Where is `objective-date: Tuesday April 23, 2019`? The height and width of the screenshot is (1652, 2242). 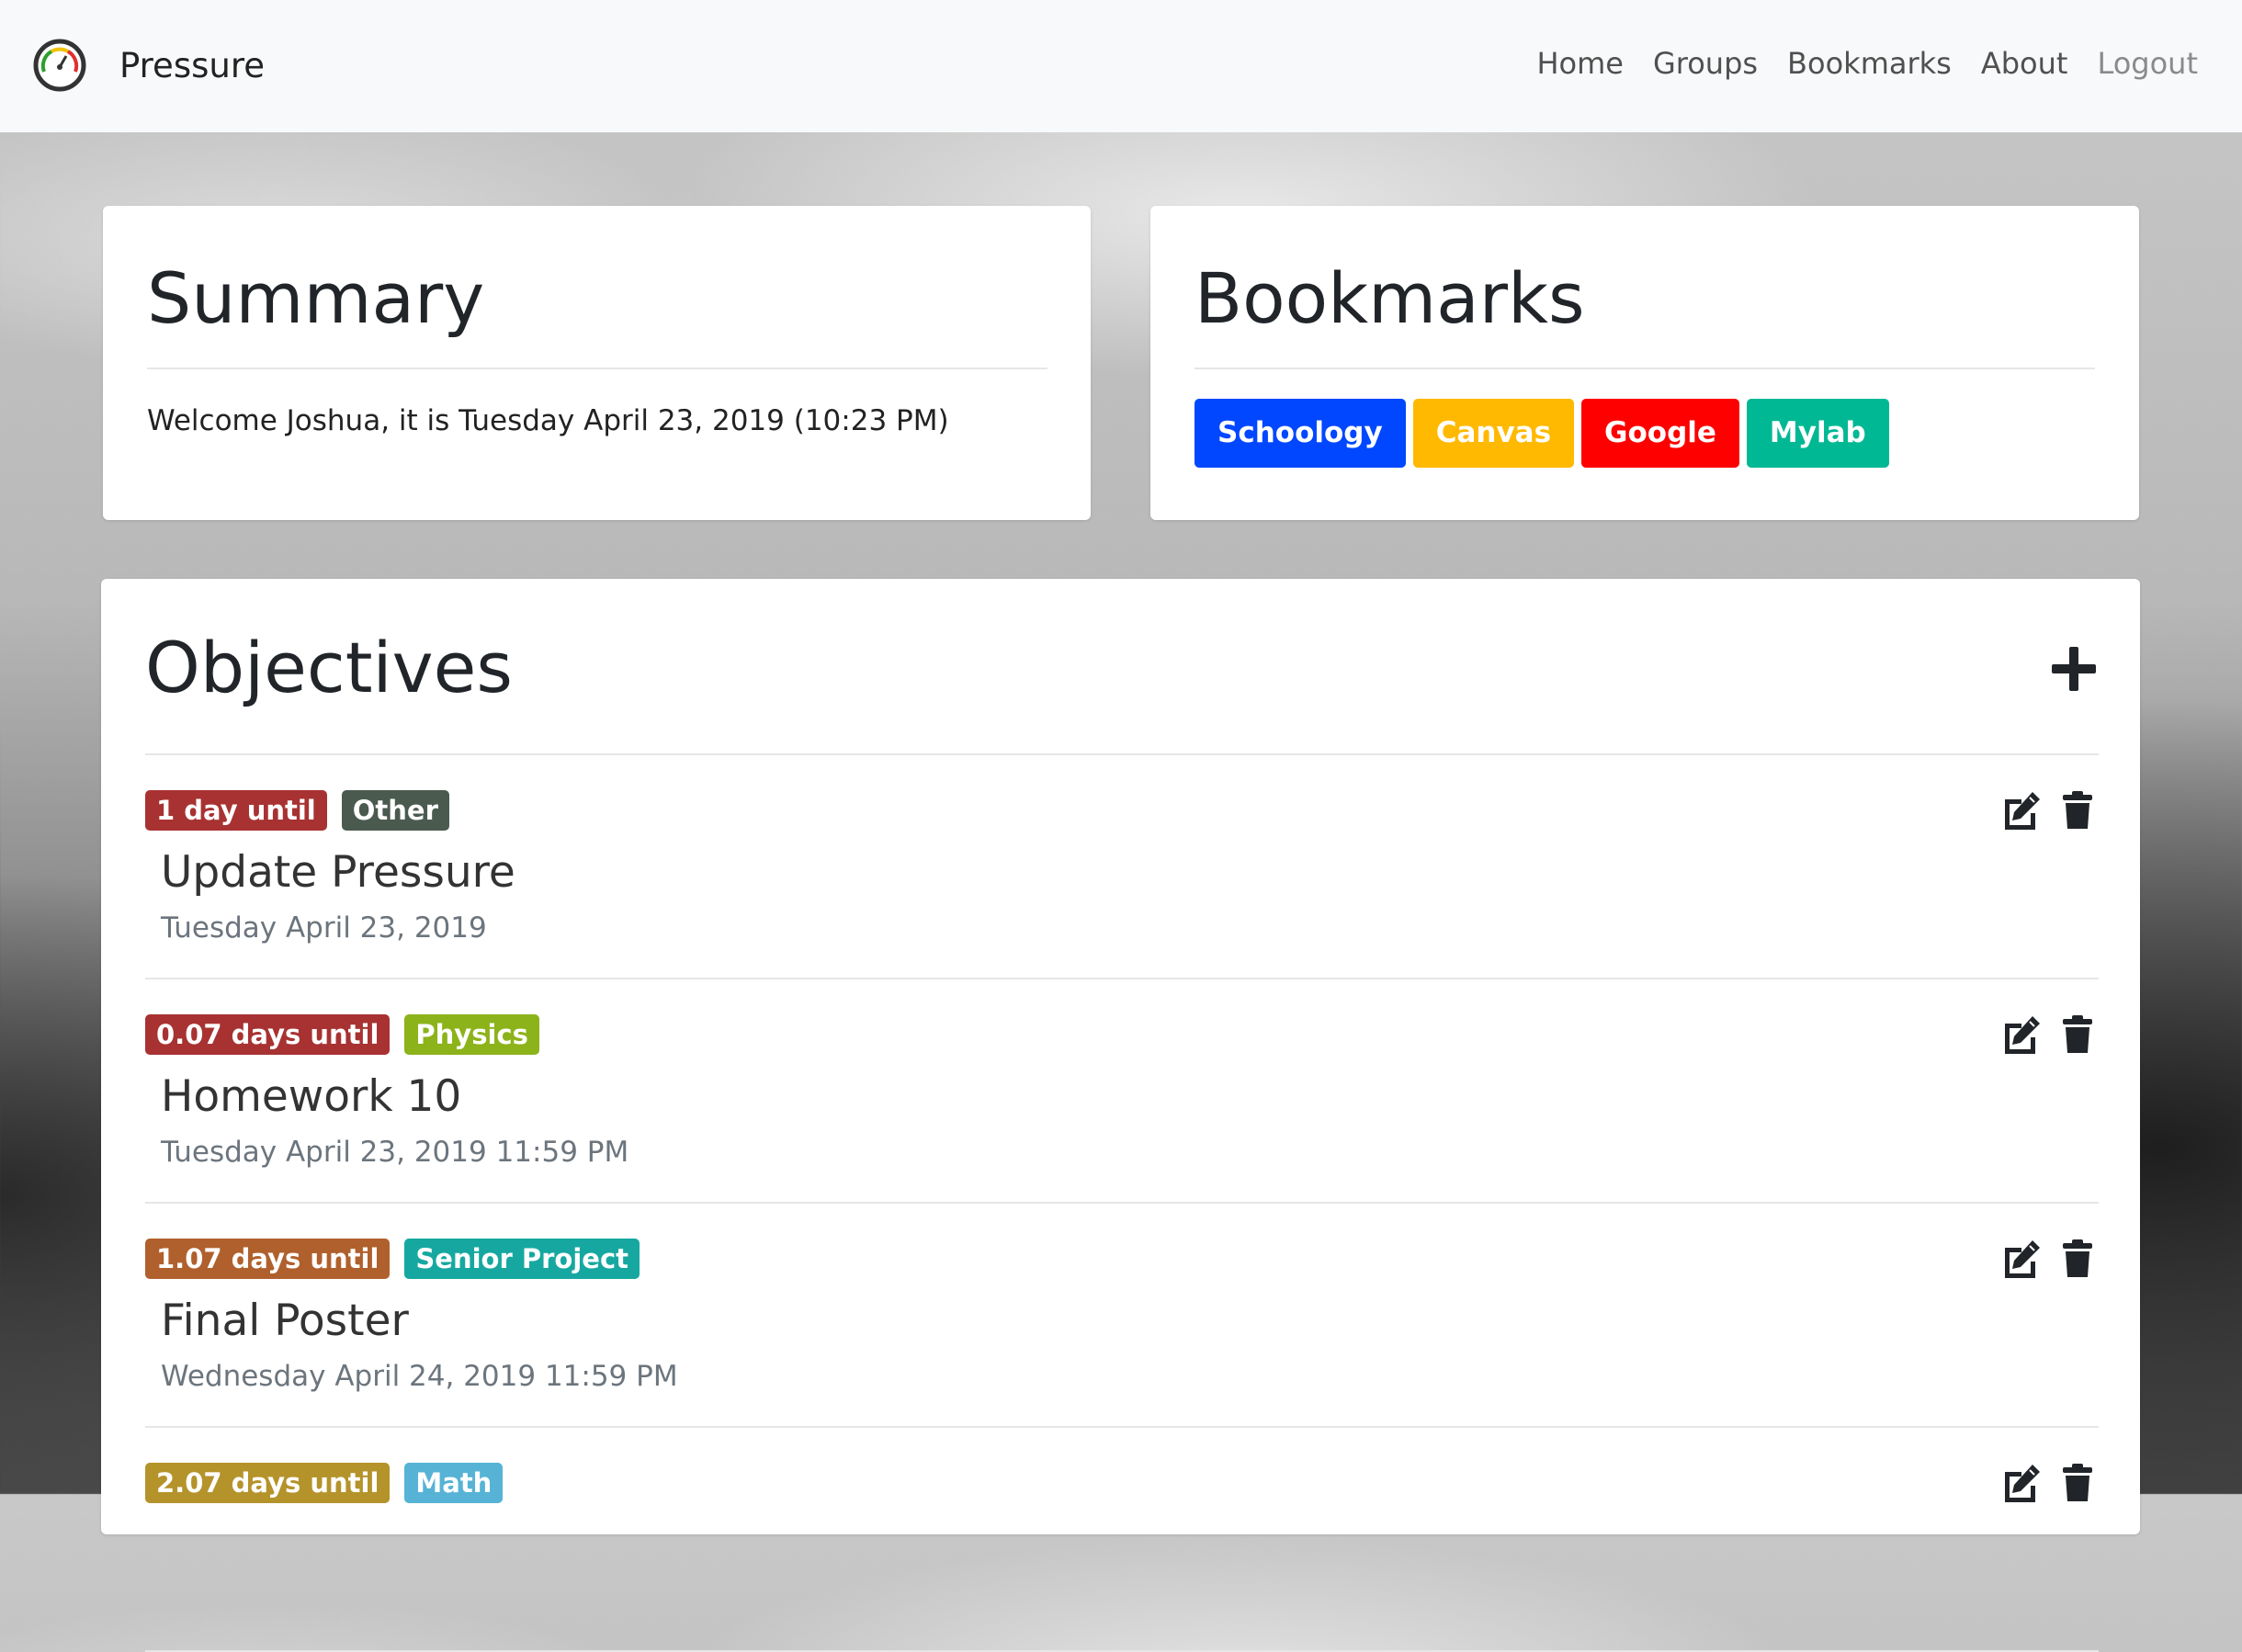 objective-date: Tuesday April 23, 2019 is located at coordinates (324, 928).